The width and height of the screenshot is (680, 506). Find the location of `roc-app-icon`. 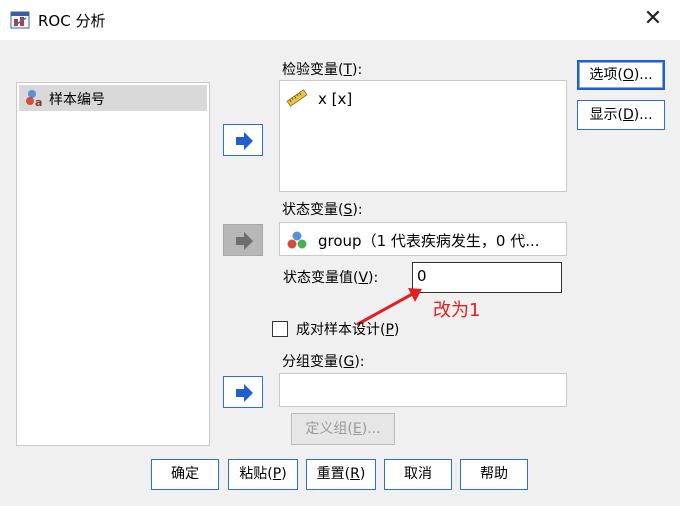

roc-app-icon is located at coordinates (20, 20).